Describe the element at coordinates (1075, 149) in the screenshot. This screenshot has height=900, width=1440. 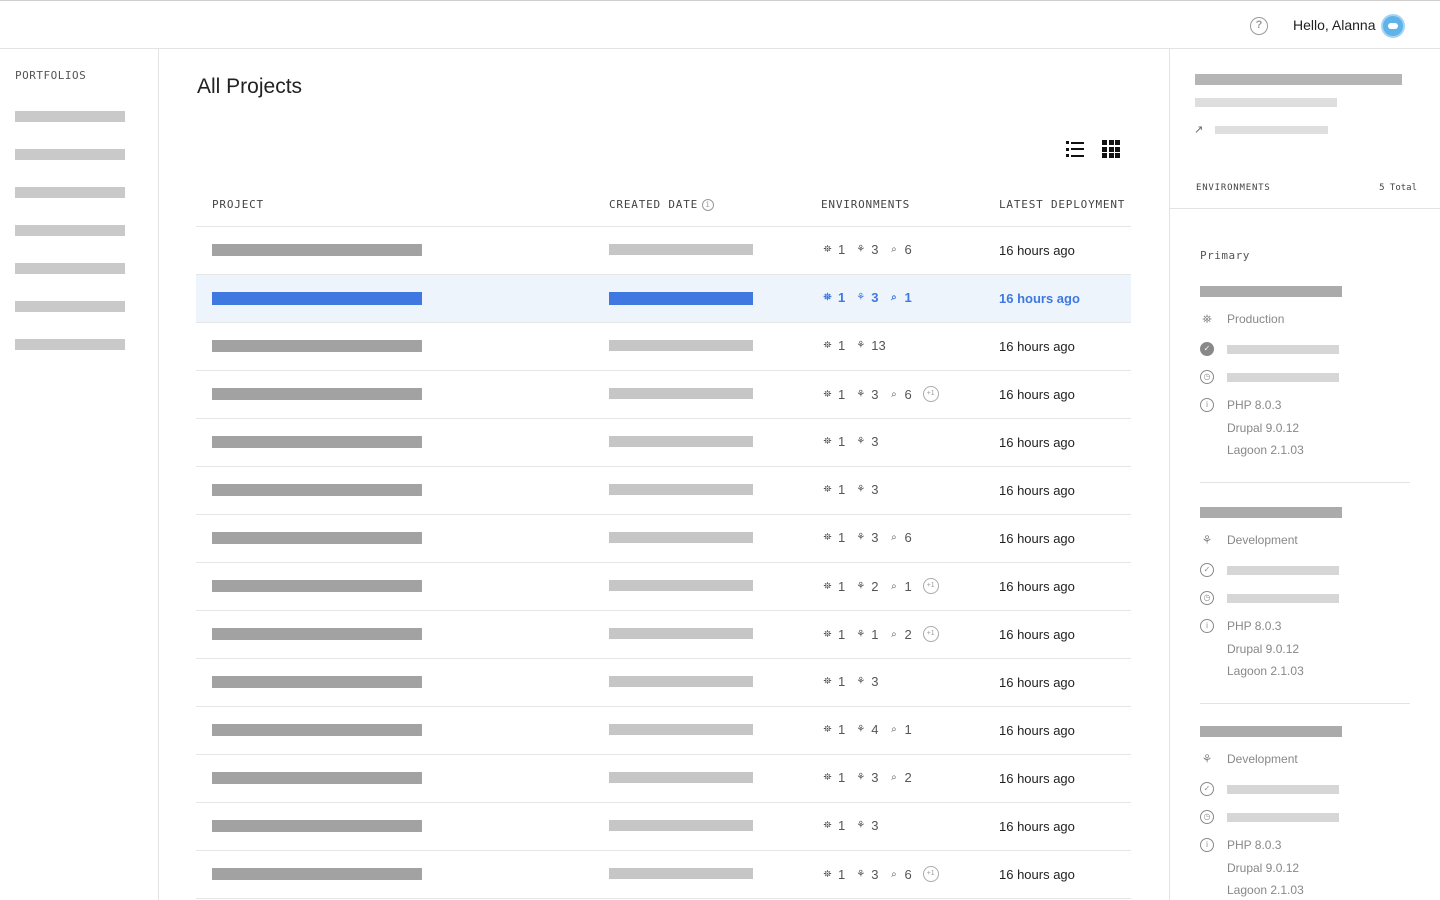
I see `list-view-icon` at that location.